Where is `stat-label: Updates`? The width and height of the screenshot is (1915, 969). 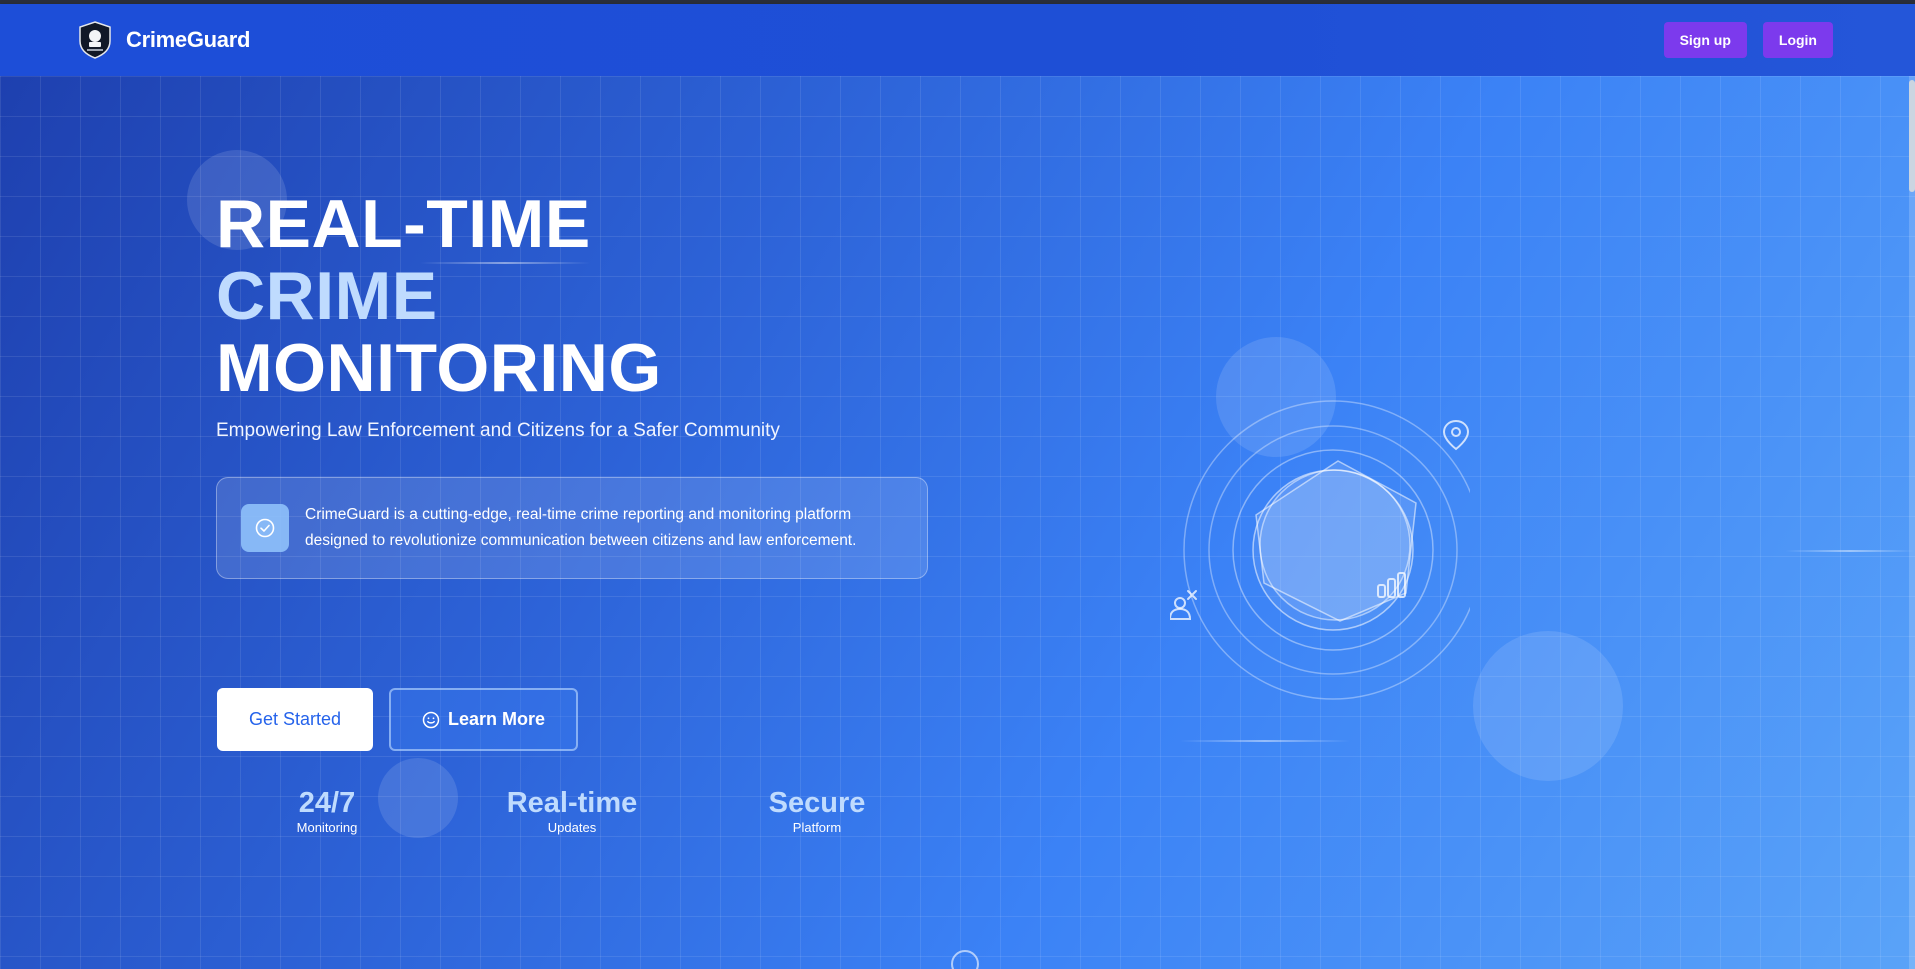
stat-label: Updates is located at coordinates (572, 827).